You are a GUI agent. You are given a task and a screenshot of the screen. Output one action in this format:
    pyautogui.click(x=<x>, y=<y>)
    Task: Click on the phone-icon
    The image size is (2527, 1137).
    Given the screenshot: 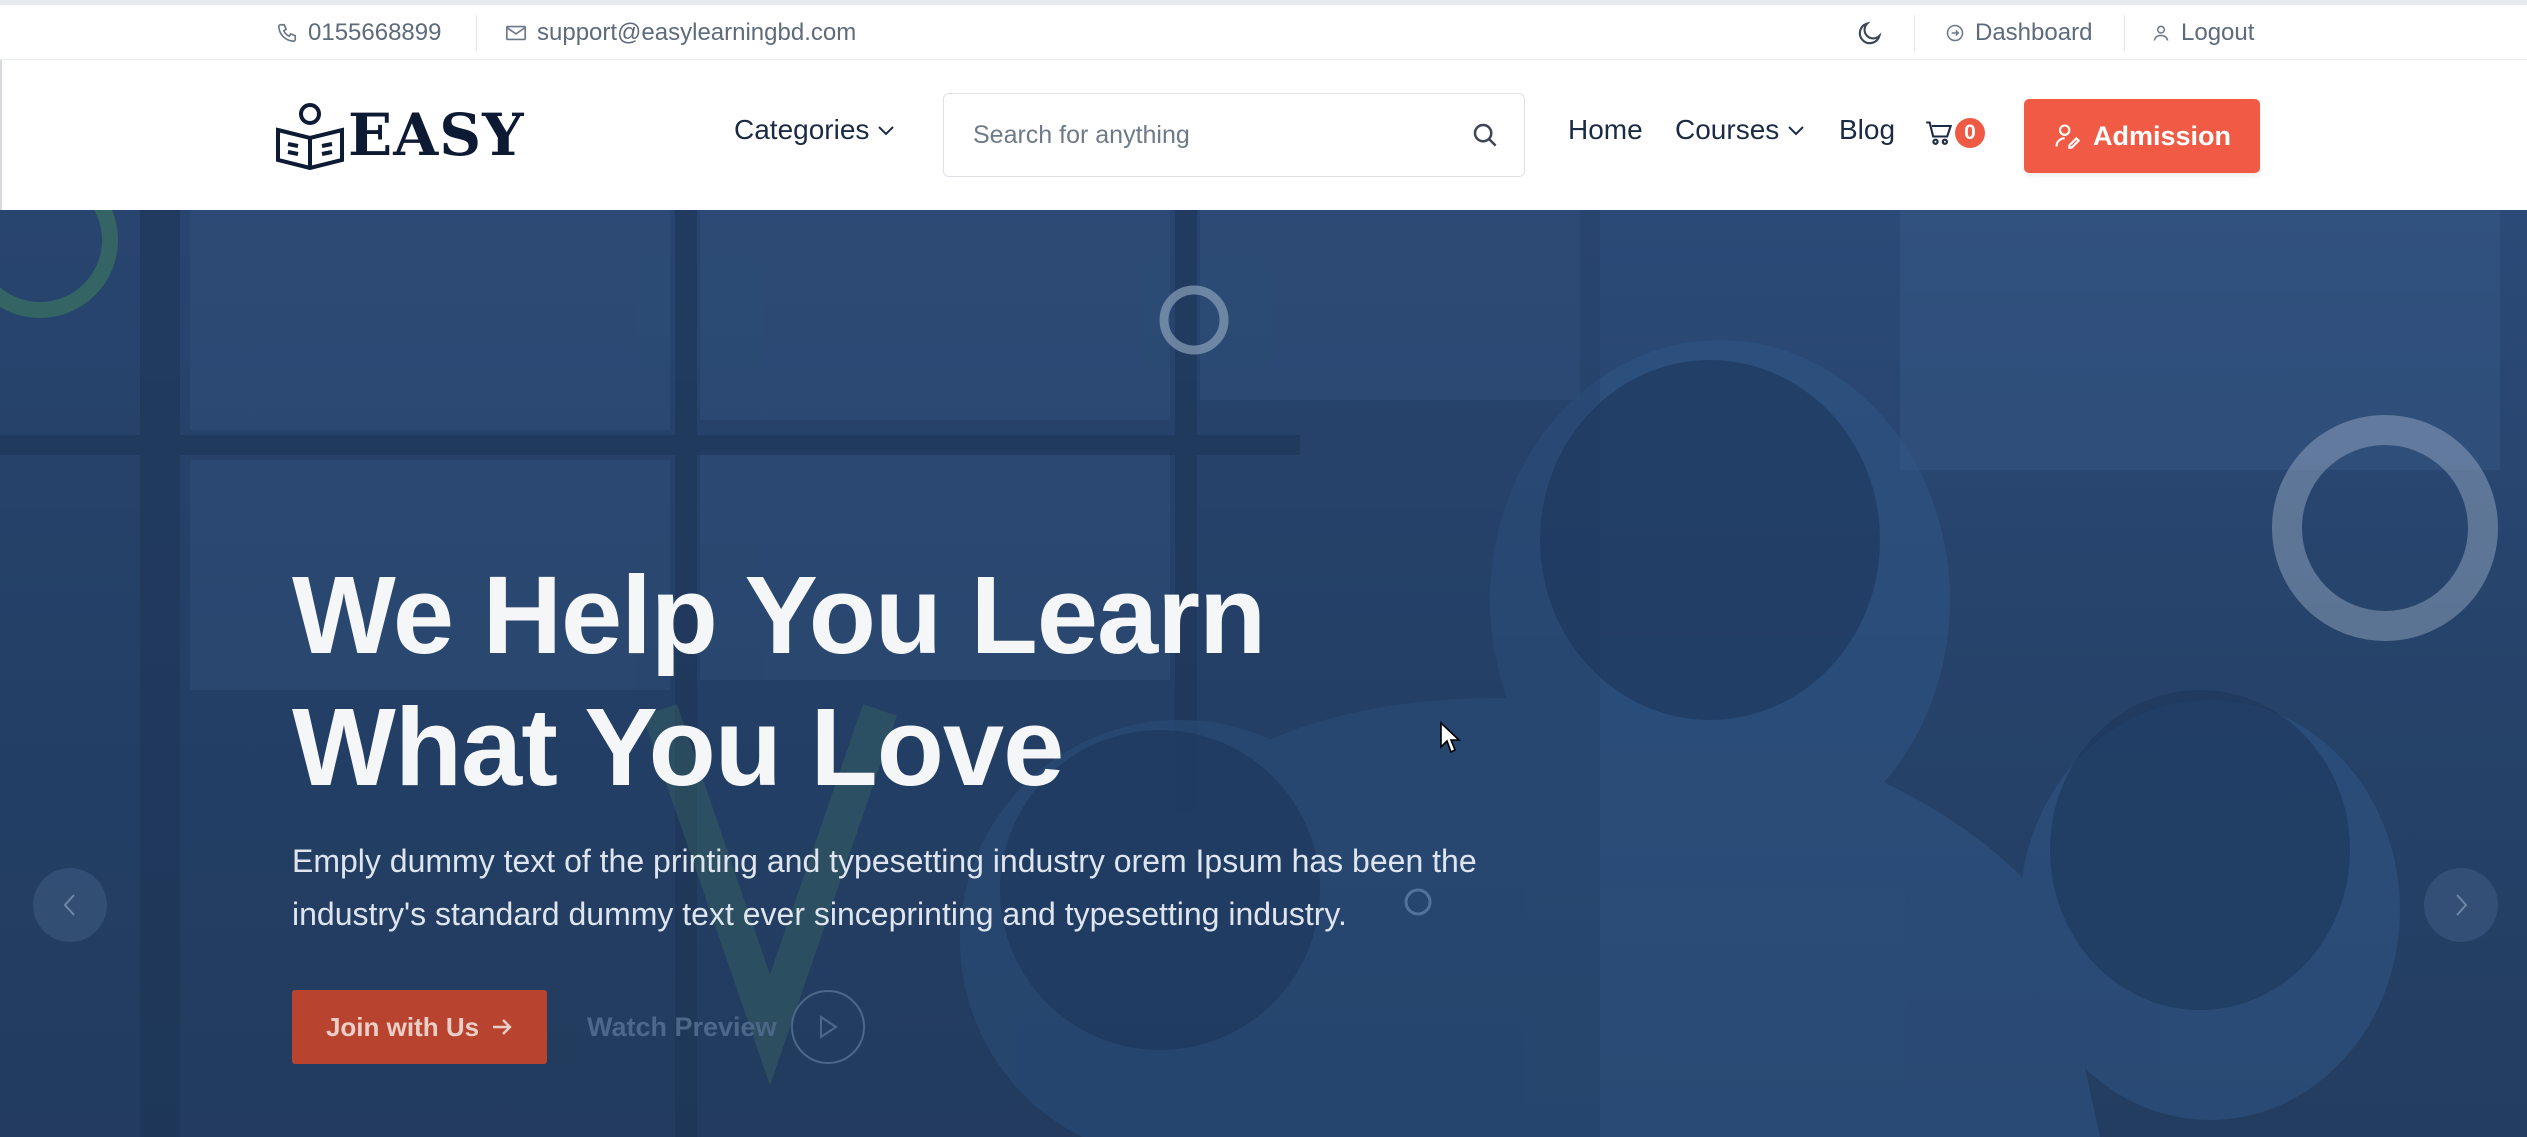 What is the action you would take?
    pyautogui.click(x=287, y=32)
    